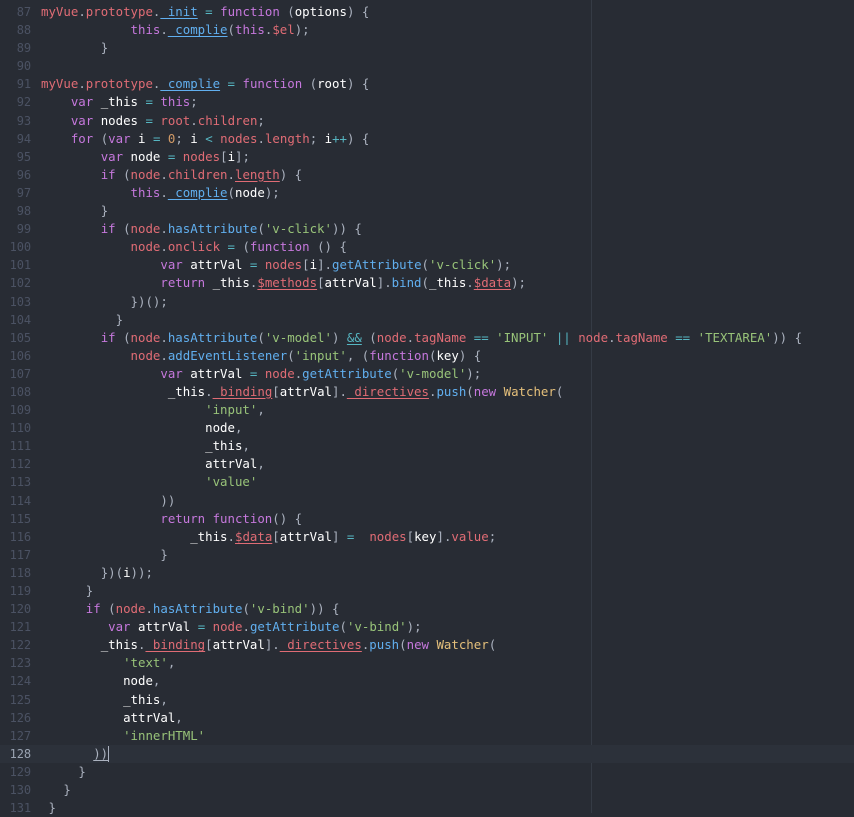  I want to click on code-line: 117 }, so click(427, 555).